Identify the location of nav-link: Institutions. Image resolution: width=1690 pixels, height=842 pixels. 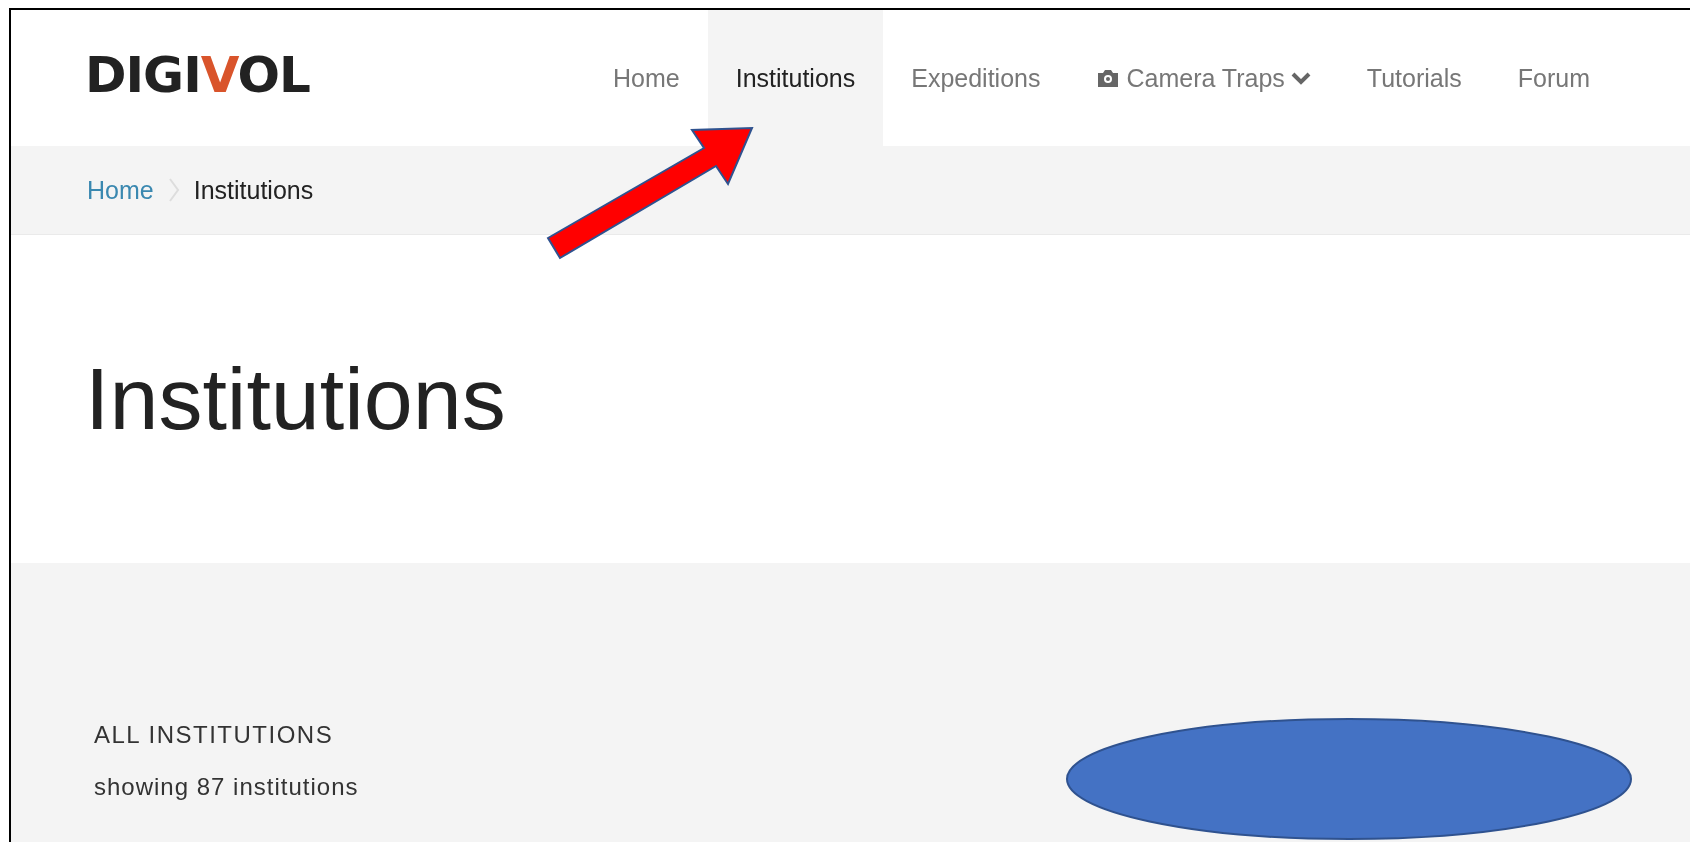
(795, 78).